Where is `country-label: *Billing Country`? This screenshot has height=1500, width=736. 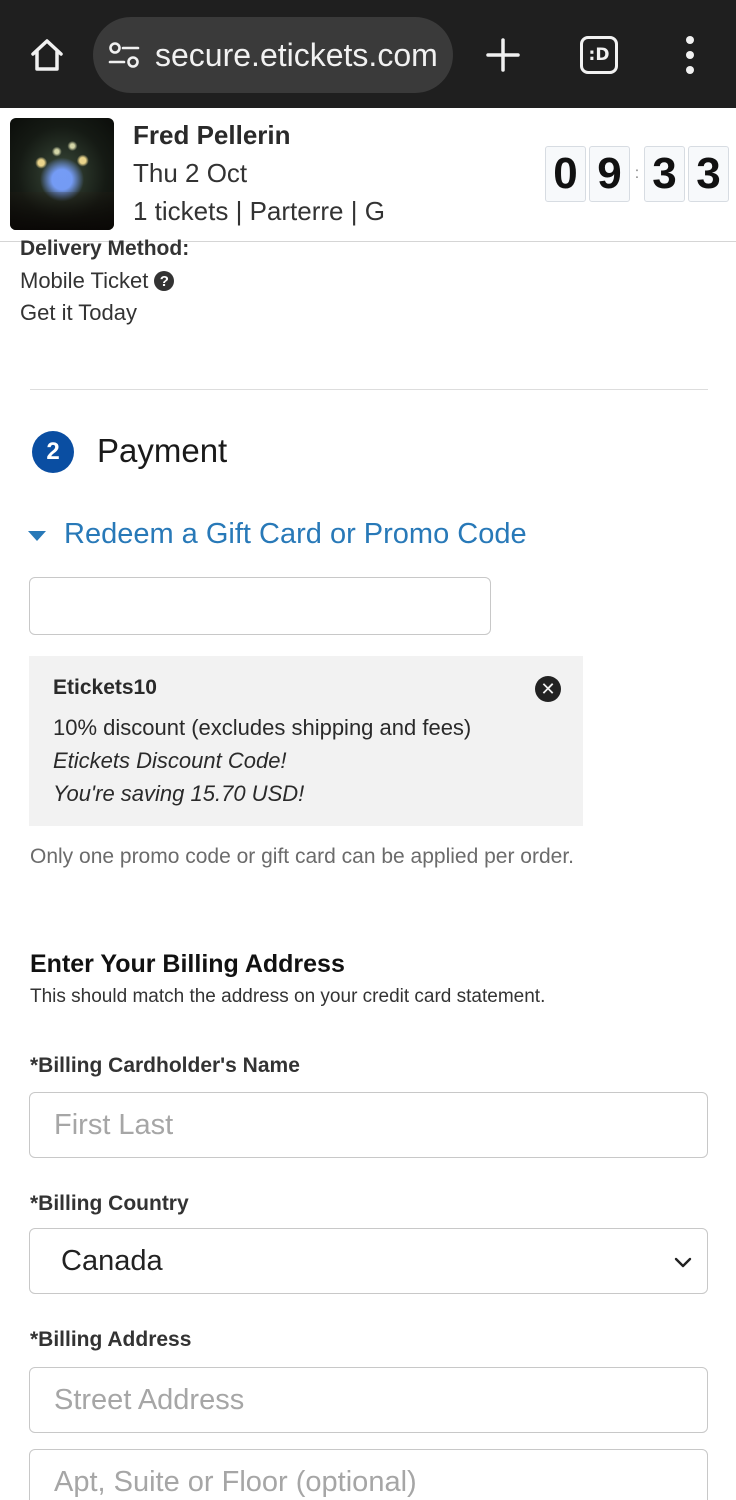 country-label: *Billing Country is located at coordinates (109, 1203).